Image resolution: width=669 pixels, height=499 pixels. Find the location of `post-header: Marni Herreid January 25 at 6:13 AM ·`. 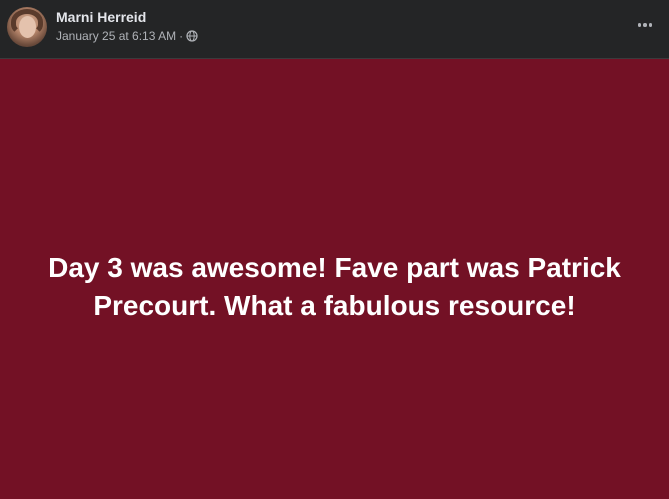

post-header: Marni Herreid January 25 at 6:13 AM · is located at coordinates (334, 29).